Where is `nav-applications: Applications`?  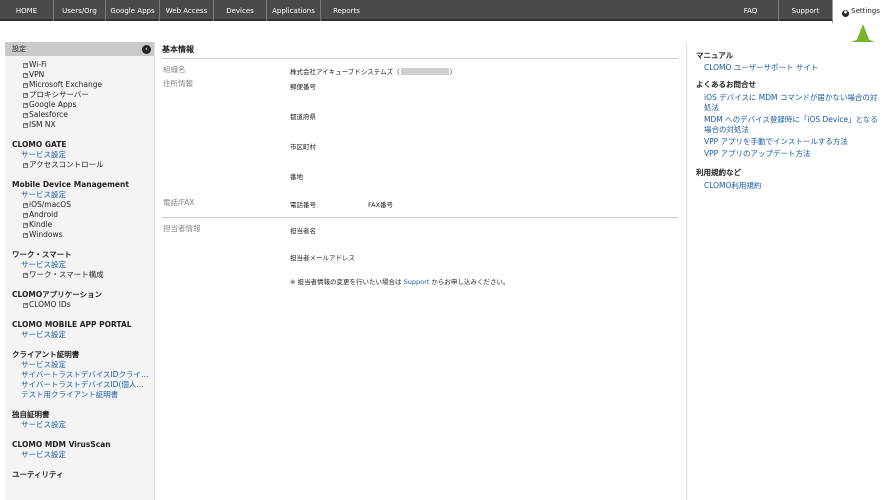
nav-applications: Applications is located at coordinates (294, 10).